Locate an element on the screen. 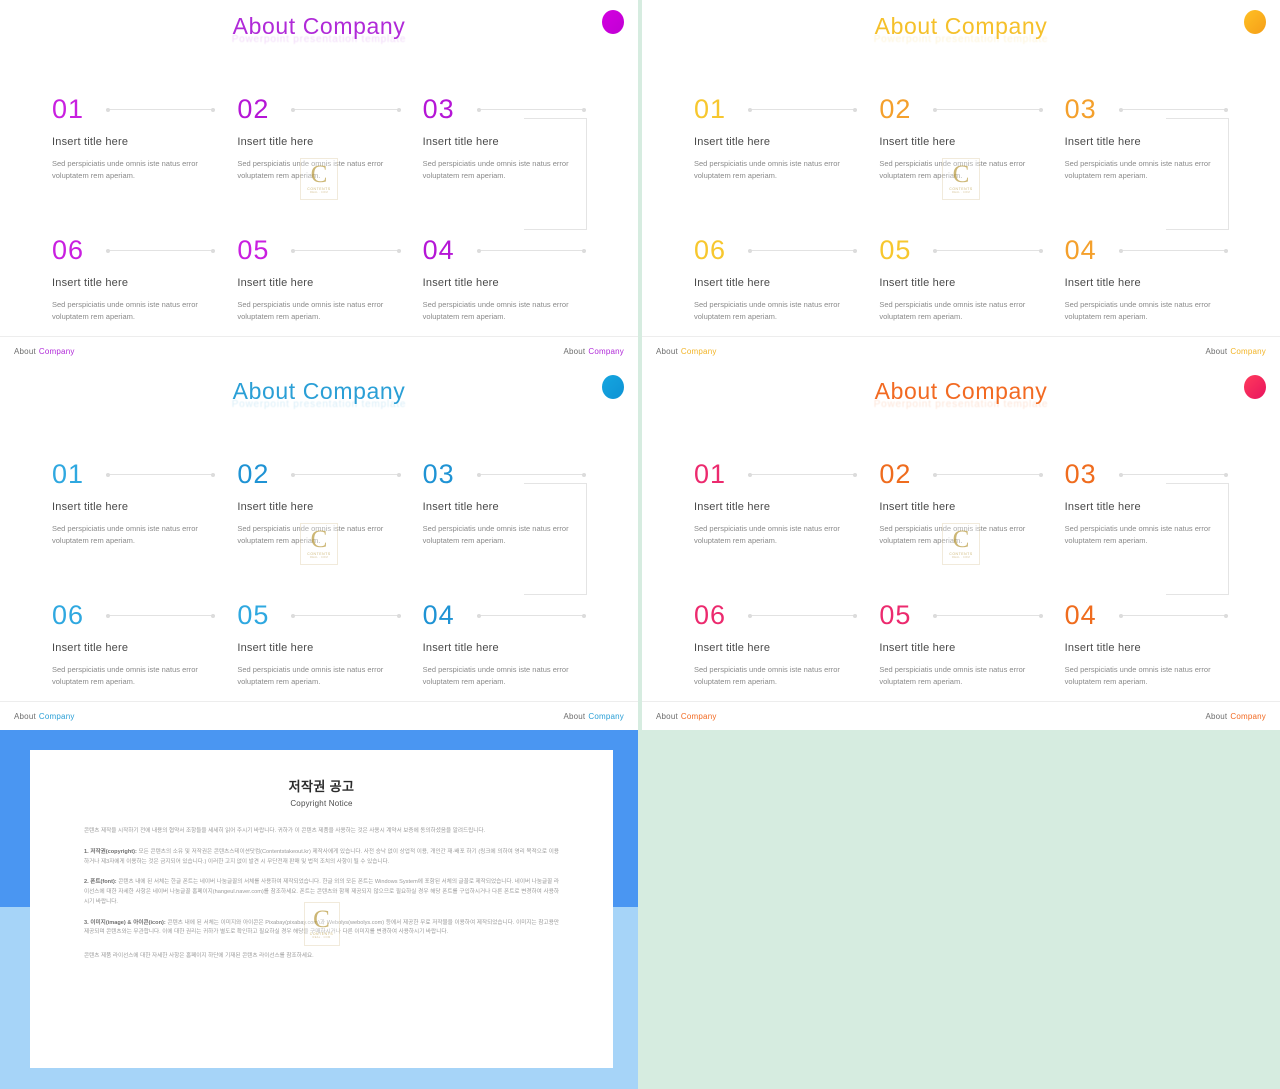 This screenshot has width=1280, height=1089. copyright-paragraph-heading: 1. 저작권(copyright): is located at coordinates (110, 851).